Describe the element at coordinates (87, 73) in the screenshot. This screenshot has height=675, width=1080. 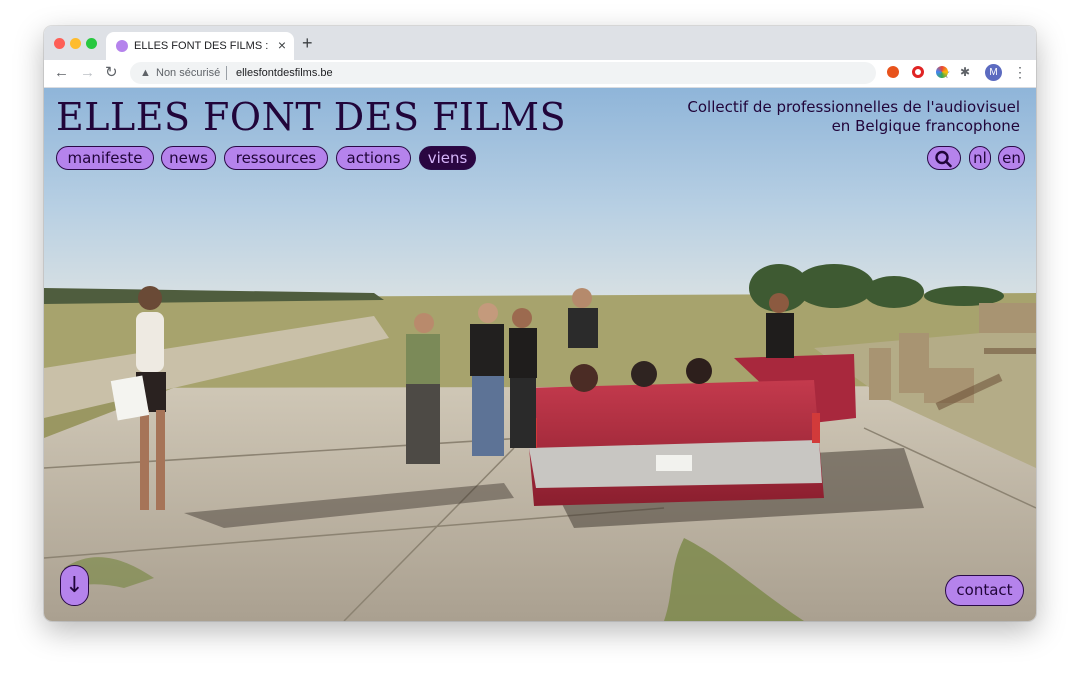
I see `forward-arrow-icon: →` at that location.